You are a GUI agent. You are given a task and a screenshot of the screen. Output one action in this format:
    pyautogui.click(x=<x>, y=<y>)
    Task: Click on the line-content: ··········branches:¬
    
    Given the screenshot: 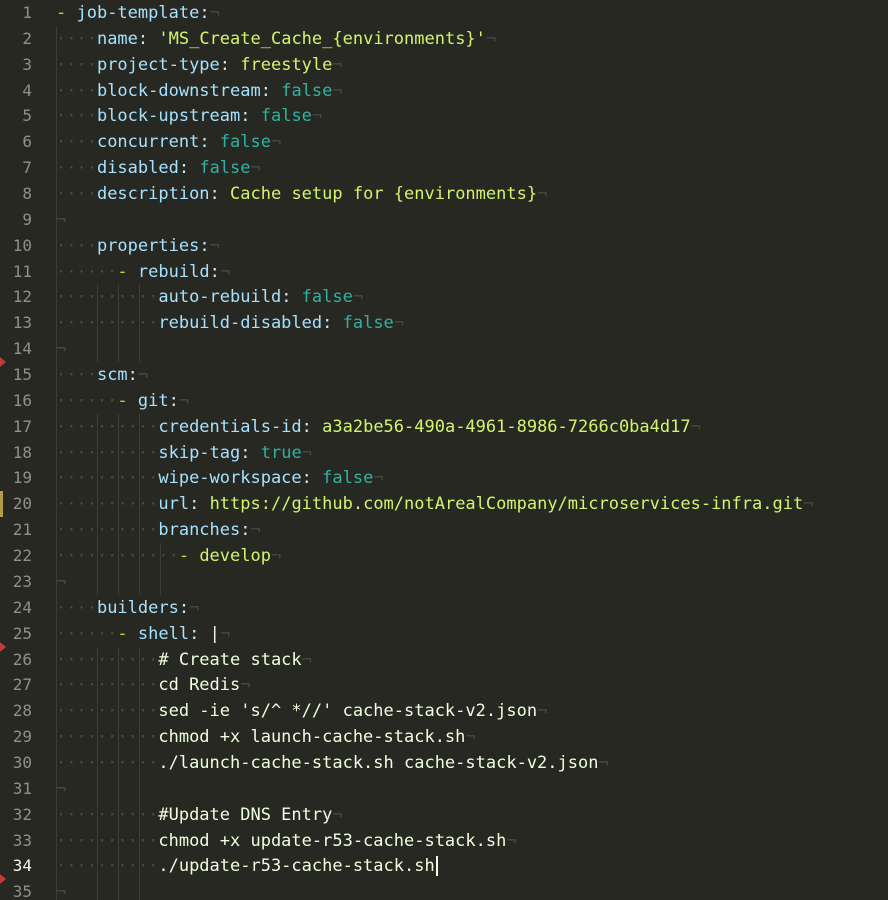 What is the action you would take?
    pyautogui.click(x=158, y=530)
    